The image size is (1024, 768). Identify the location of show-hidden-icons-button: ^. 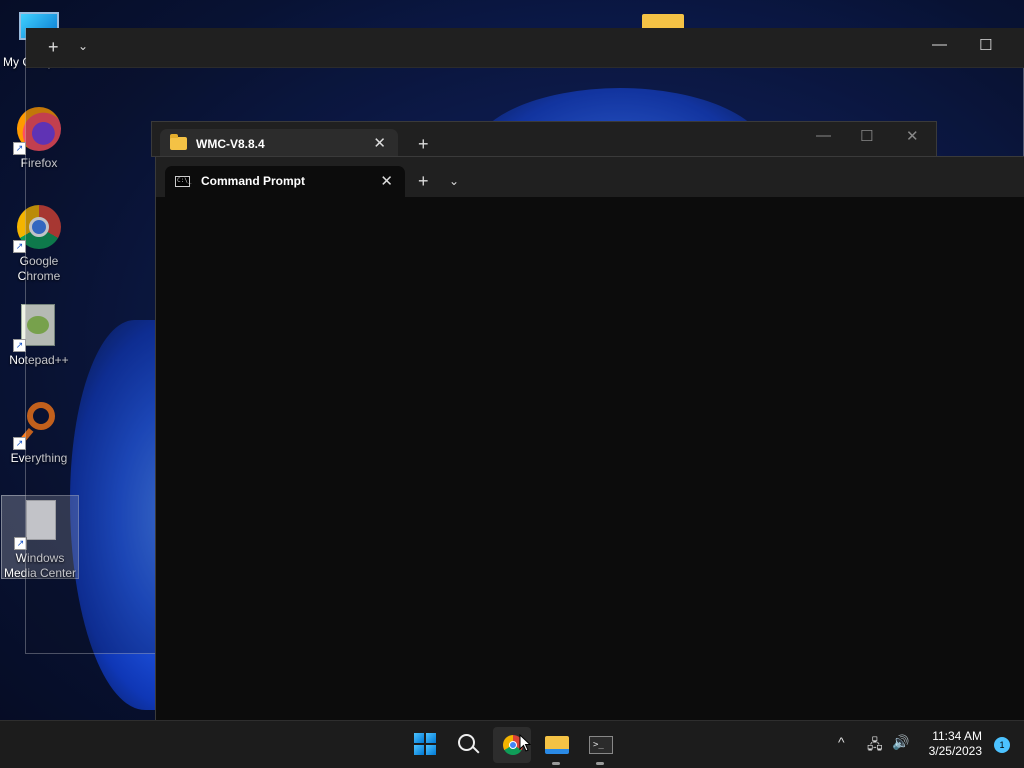
(841, 742).